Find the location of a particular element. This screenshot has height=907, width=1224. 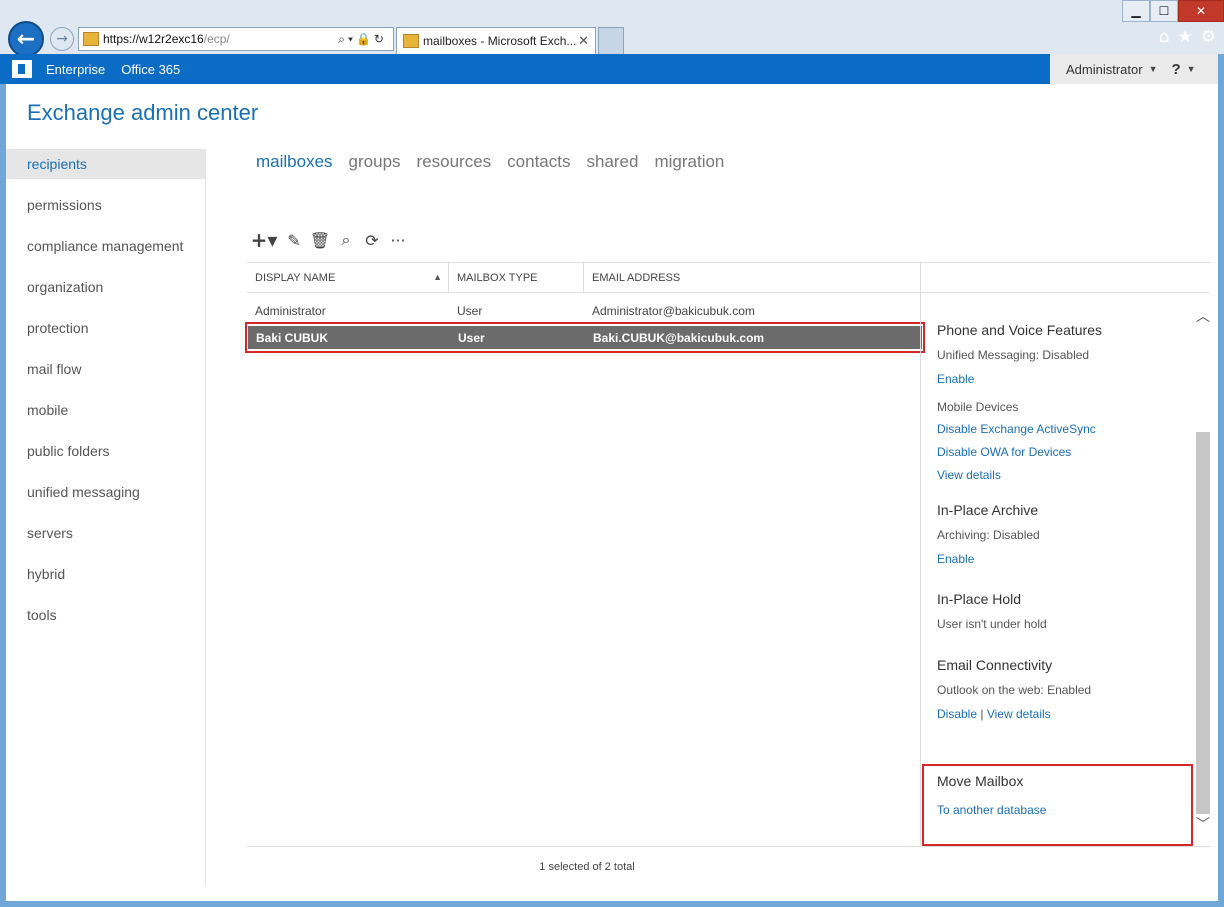

office365-link: Office 365 is located at coordinates (150, 69).